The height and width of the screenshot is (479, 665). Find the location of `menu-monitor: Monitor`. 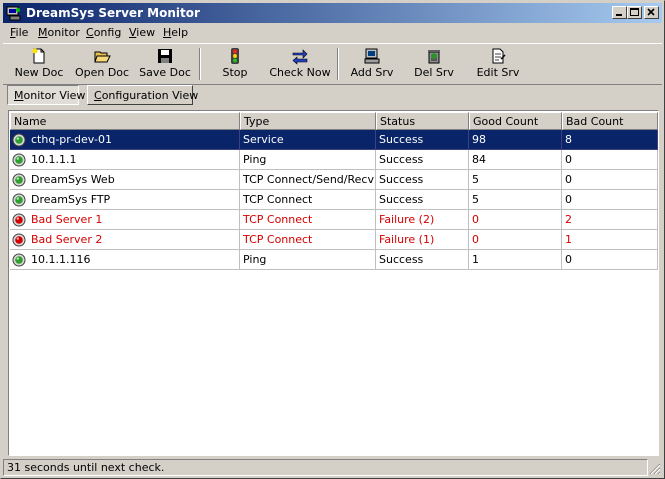

menu-monitor: Monitor is located at coordinates (59, 32).